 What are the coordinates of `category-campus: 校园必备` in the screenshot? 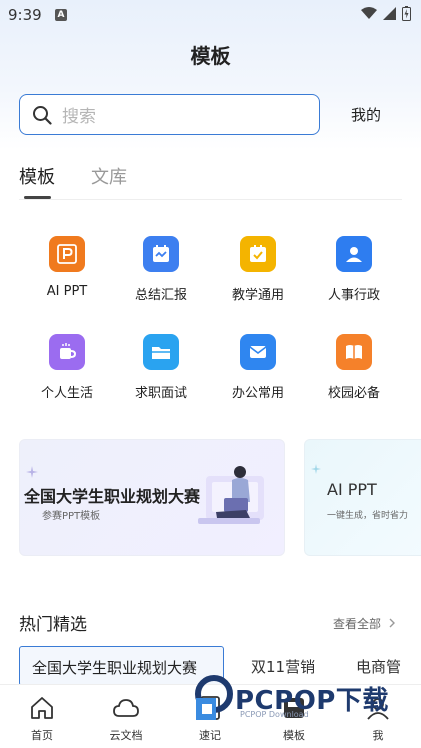 It's located at (354, 367).